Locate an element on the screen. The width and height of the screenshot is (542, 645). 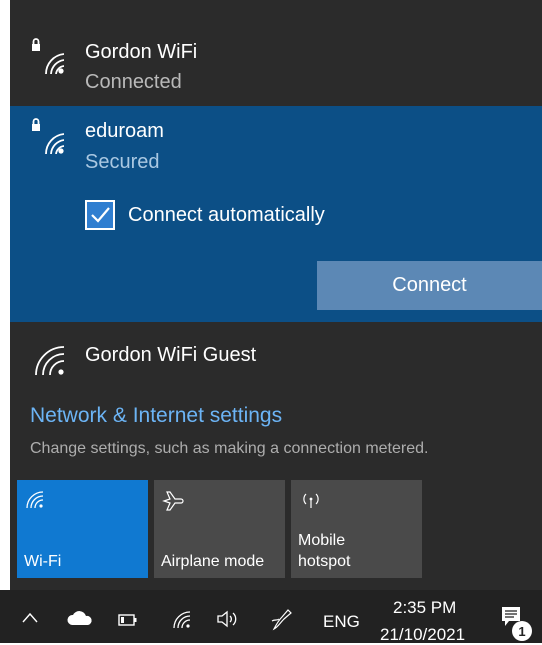
wifi-toggle-tile: Wi-Fi is located at coordinates (82, 529).